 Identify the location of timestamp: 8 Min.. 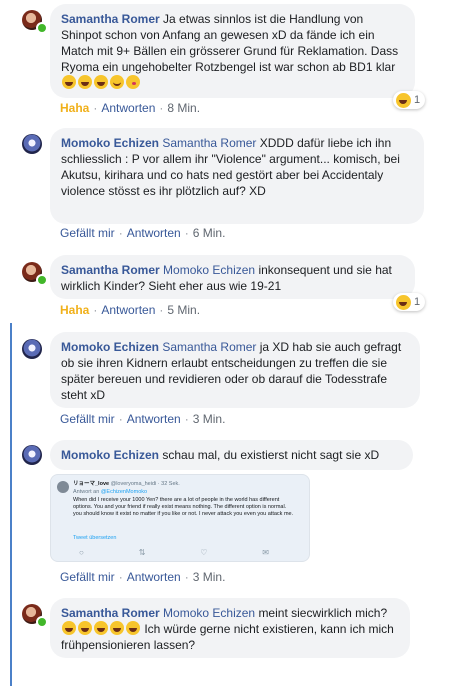
(183, 108).